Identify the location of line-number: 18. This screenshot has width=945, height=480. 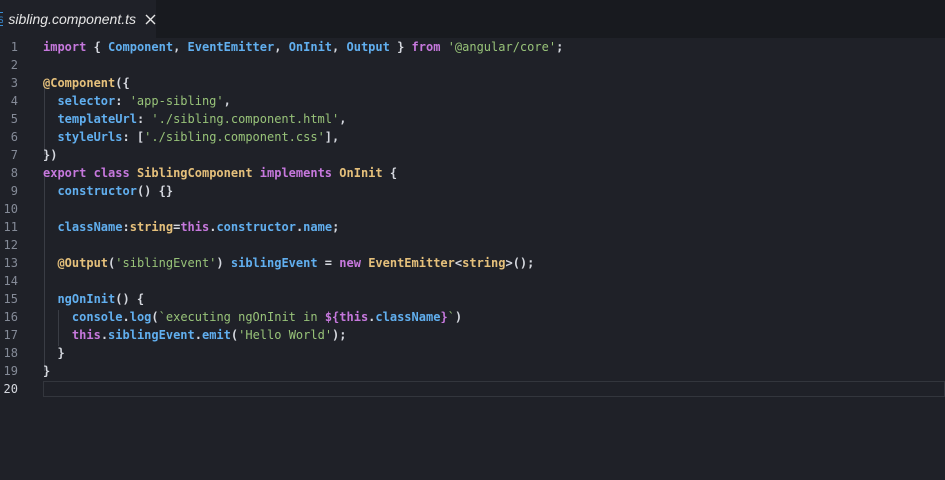
(10, 353).